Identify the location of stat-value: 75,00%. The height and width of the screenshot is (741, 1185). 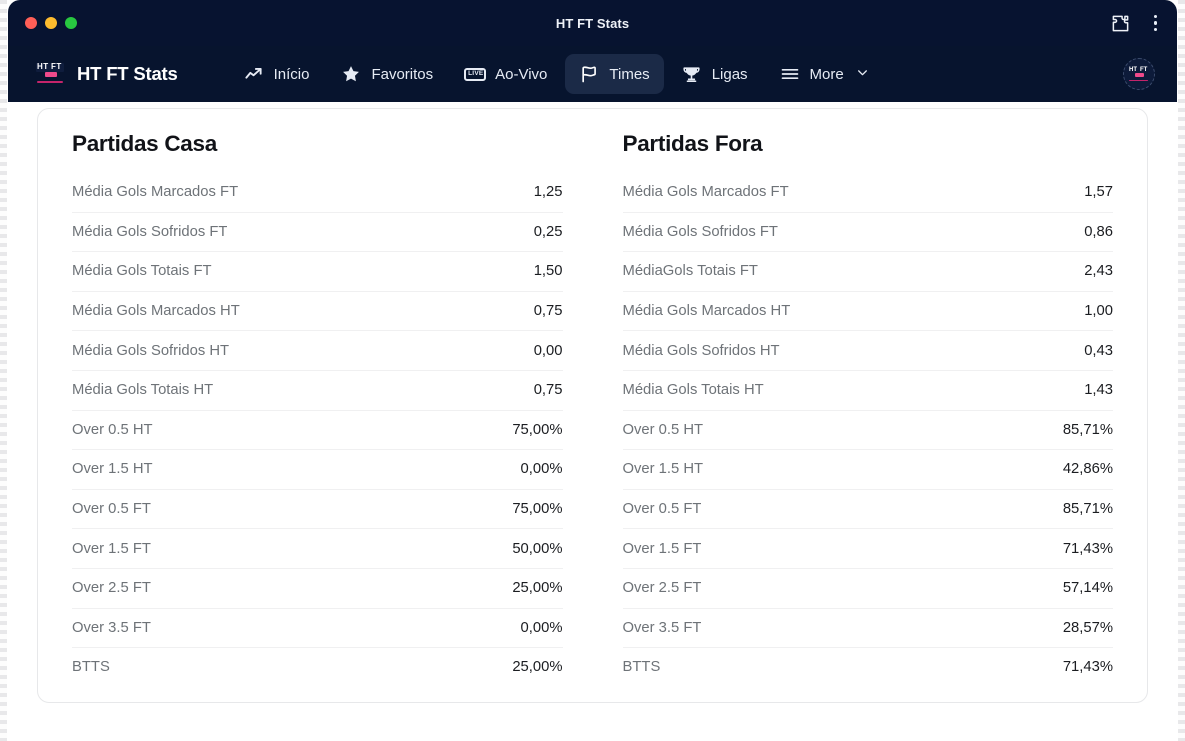
(537, 509).